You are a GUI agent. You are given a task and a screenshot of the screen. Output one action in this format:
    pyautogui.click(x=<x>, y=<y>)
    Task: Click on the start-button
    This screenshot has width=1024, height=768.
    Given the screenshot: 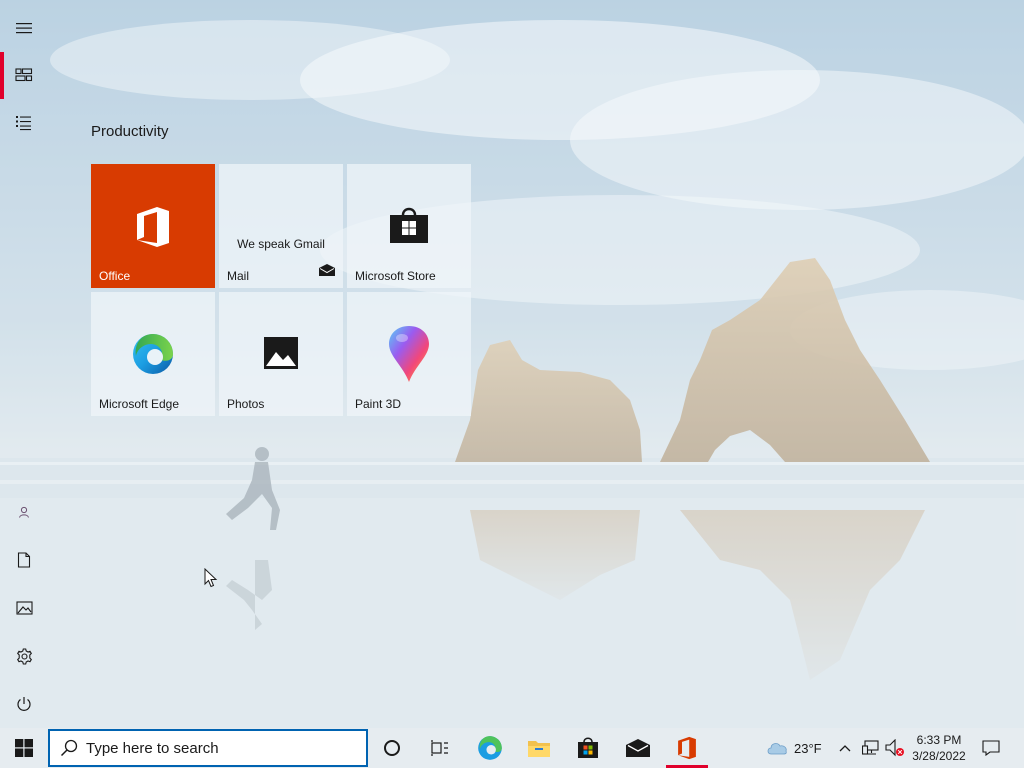 What is the action you would take?
    pyautogui.click(x=24, y=748)
    